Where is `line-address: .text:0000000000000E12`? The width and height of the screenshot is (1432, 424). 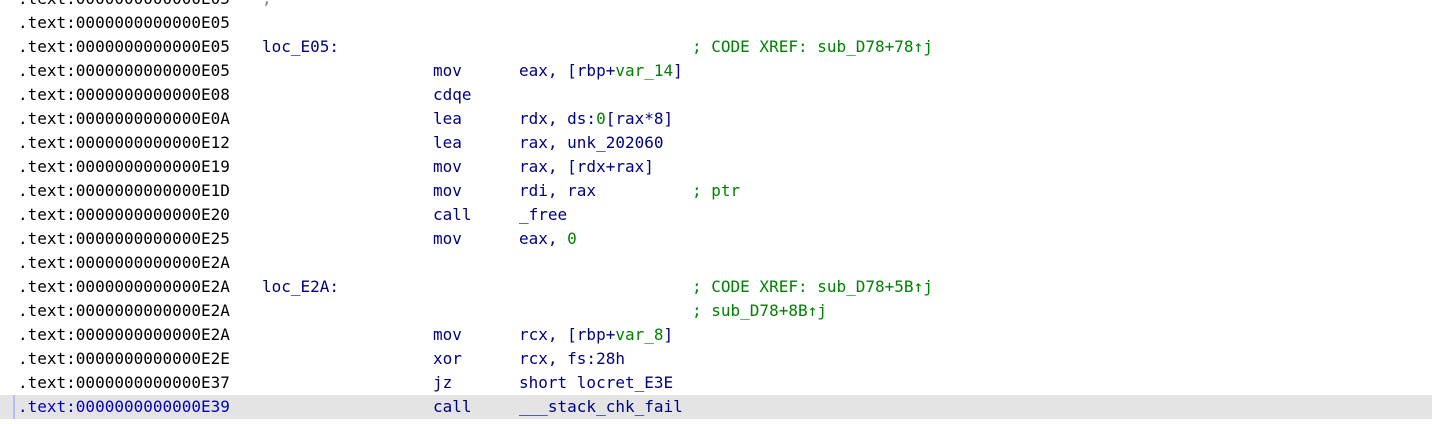
line-address: .text:0000000000000E12 is located at coordinates (124, 143).